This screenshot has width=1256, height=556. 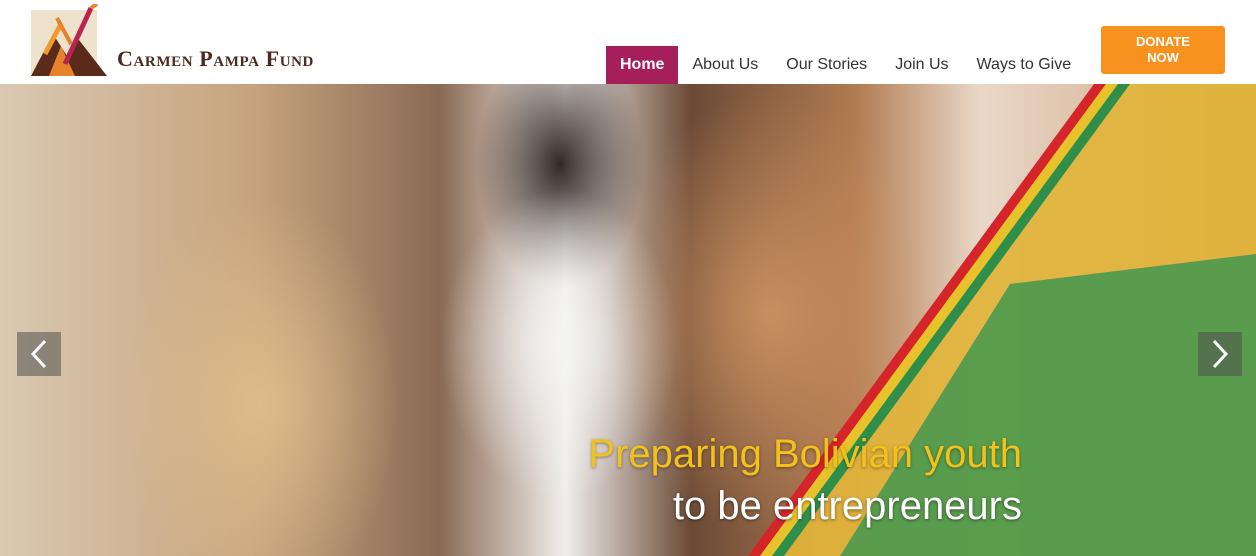 I want to click on logo: Carmen Pampa Fund, so click(x=172, y=41).